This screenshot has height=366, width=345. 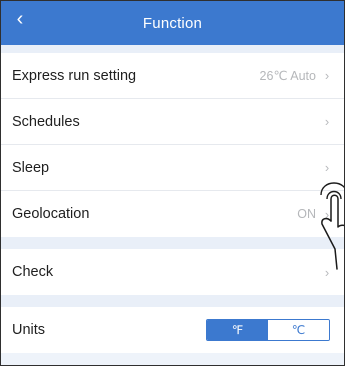 I want to click on geolocation-label: Geolocation, so click(x=51, y=214).